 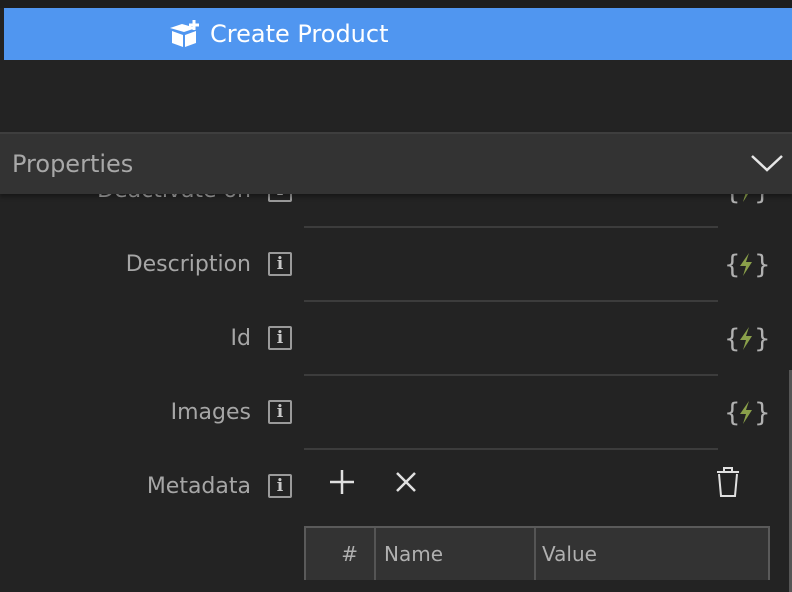 I want to click on properties-header: Properties, so click(x=396, y=163).